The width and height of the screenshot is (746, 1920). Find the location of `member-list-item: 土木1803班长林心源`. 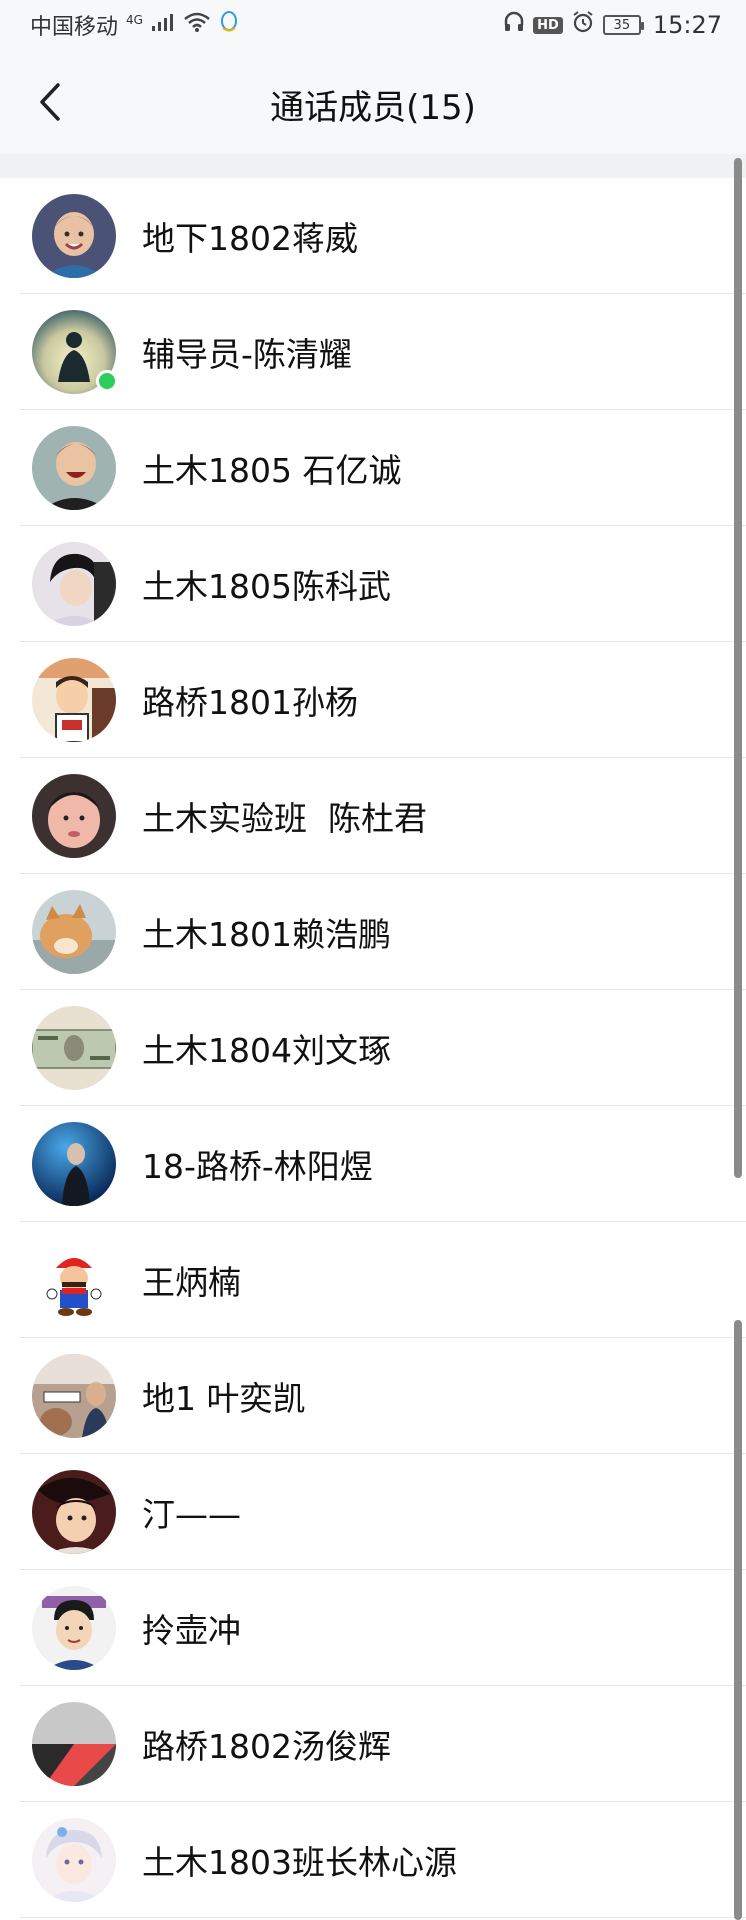

member-list-item: 土木1803班长林心源 is located at coordinates (373, 1860).